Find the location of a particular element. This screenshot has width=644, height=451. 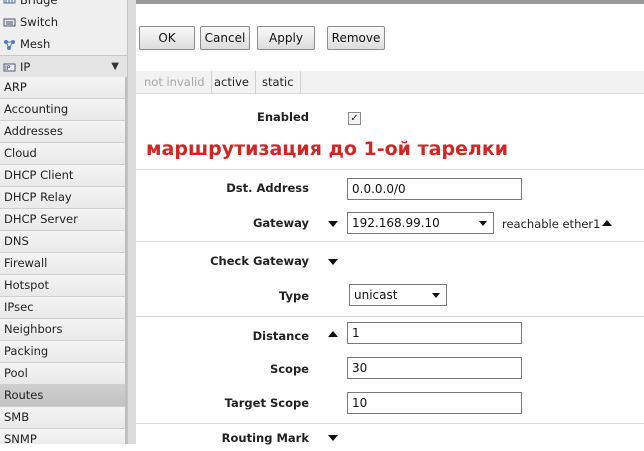

check-gateway-label: Check Gateway is located at coordinates (259, 261).